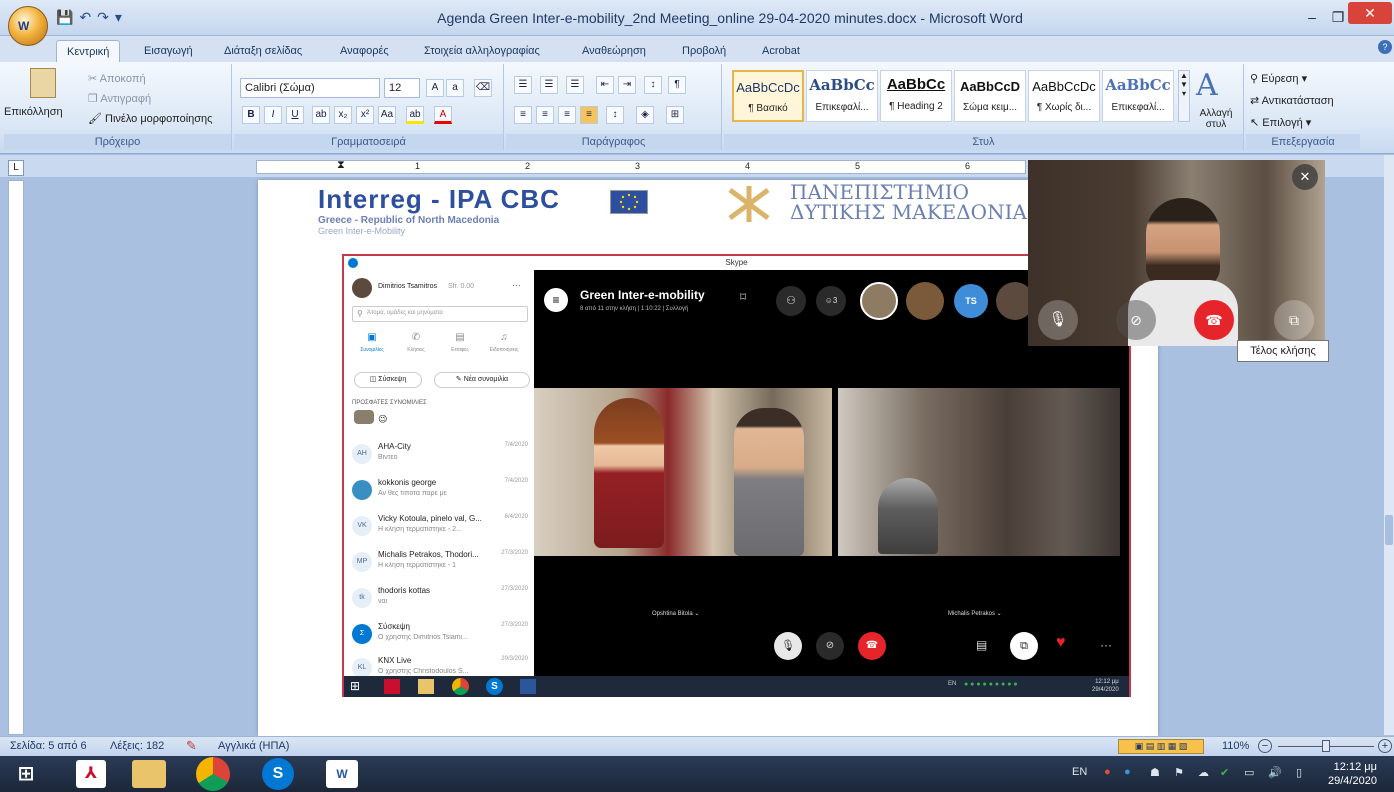  What do you see at coordinates (1203, 772) in the screenshot?
I see `tray-cloud-icon: ☁` at bounding box center [1203, 772].